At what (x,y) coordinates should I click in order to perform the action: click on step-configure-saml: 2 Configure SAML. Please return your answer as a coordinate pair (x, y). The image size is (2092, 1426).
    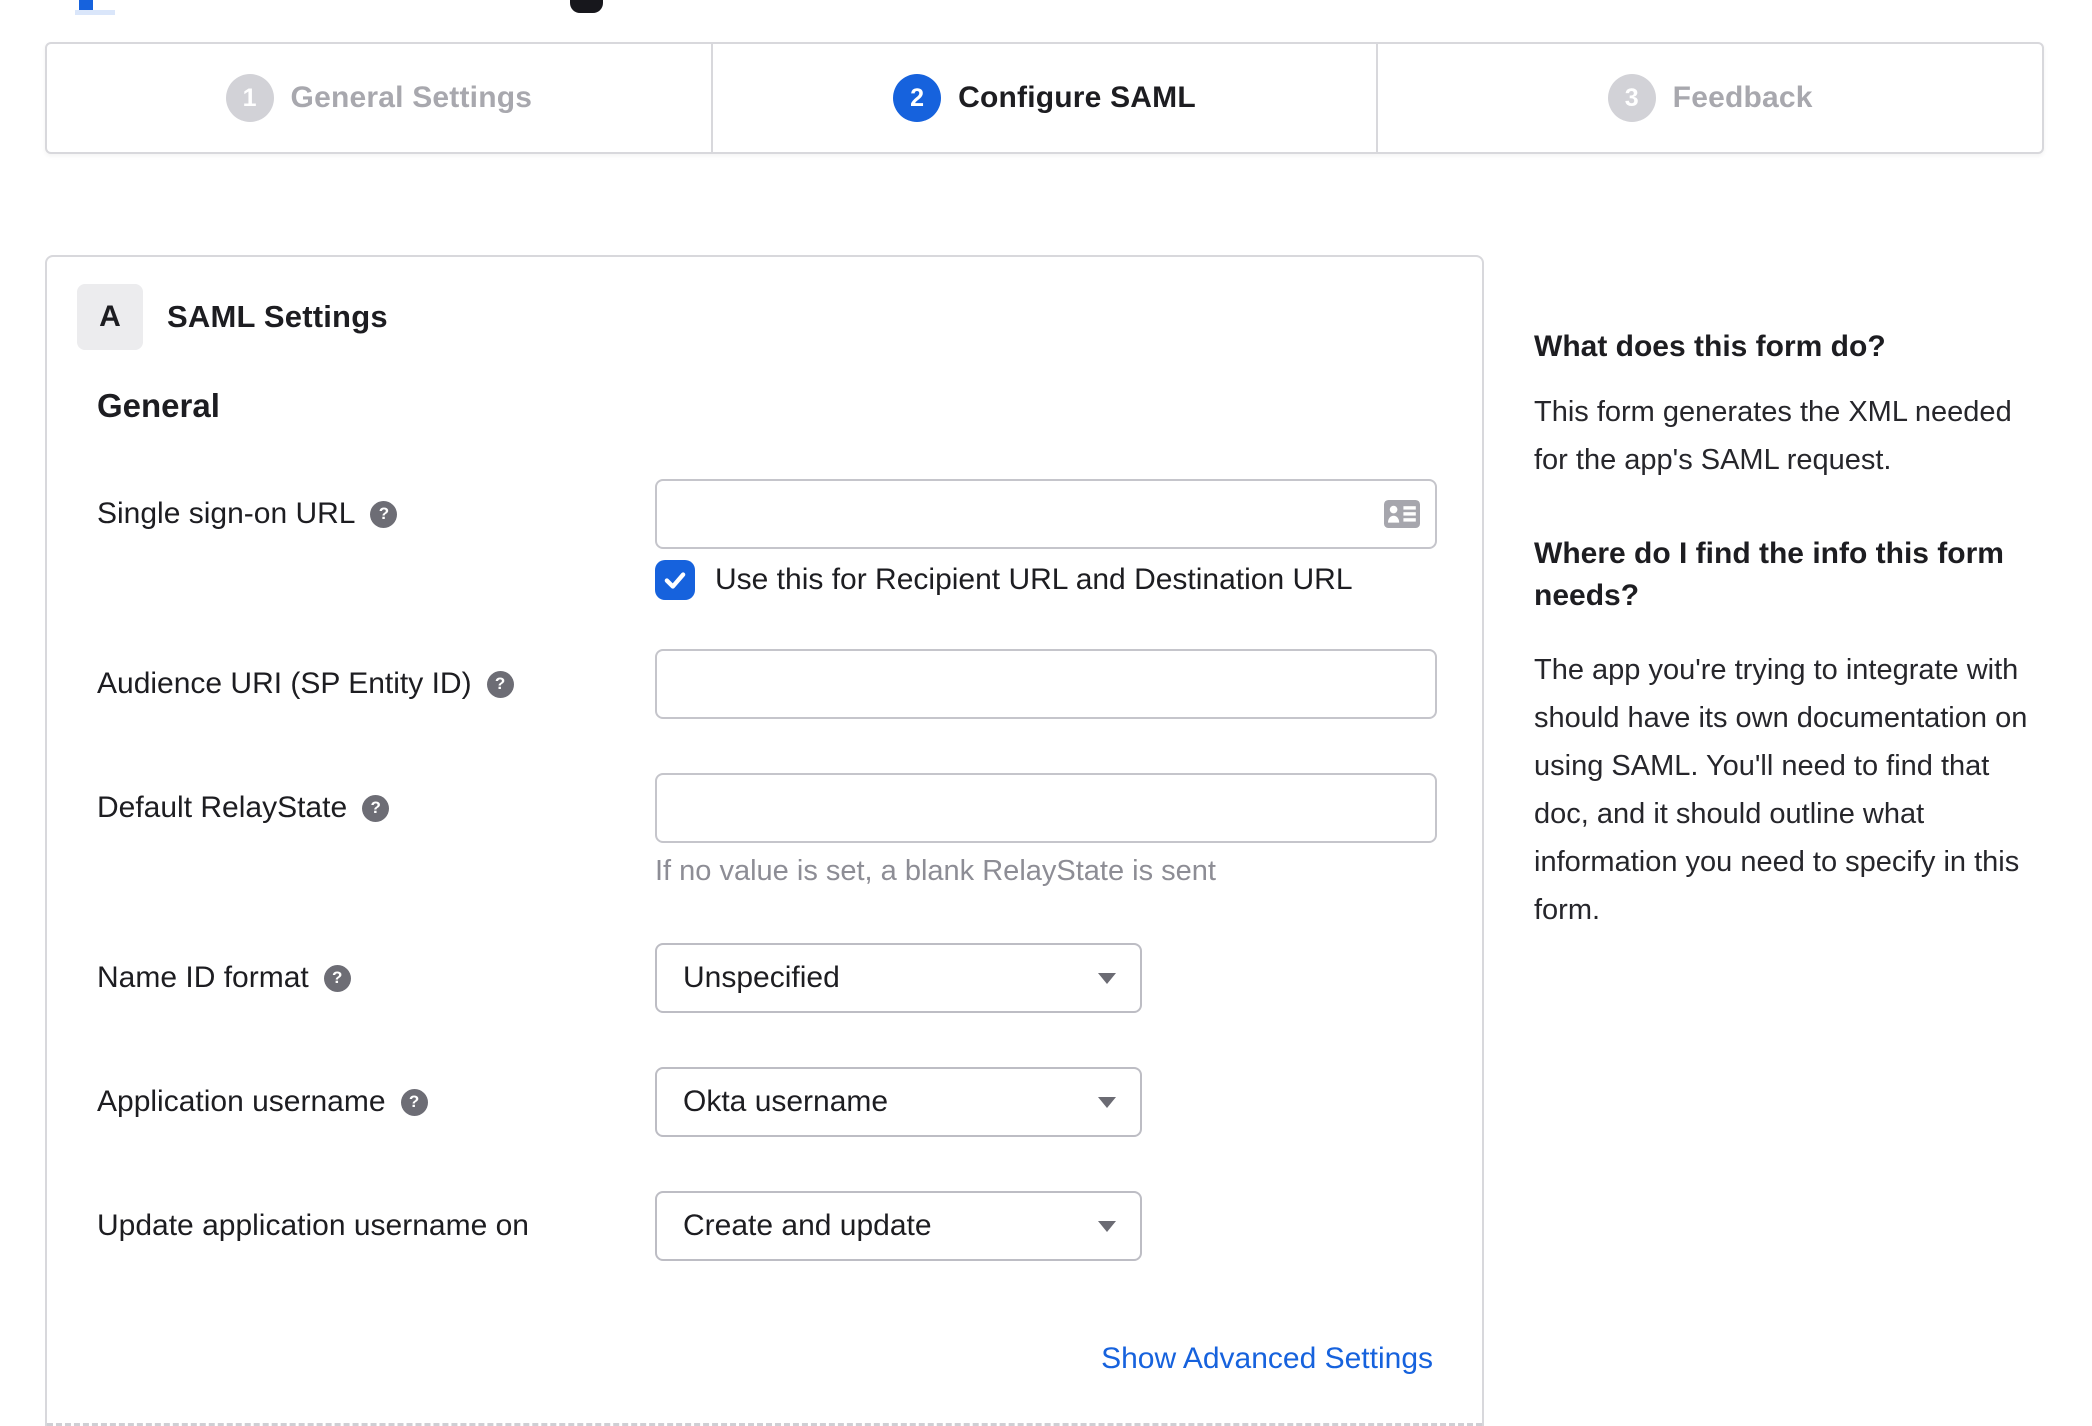
    Looking at the image, I should click on (1043, 98).